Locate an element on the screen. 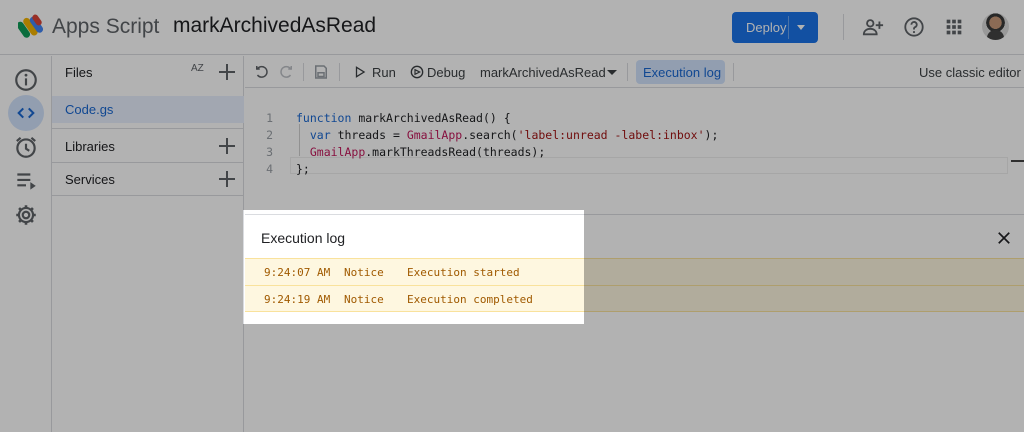  log-time: 9:24:19 AM is located at coordinates (297, 299).